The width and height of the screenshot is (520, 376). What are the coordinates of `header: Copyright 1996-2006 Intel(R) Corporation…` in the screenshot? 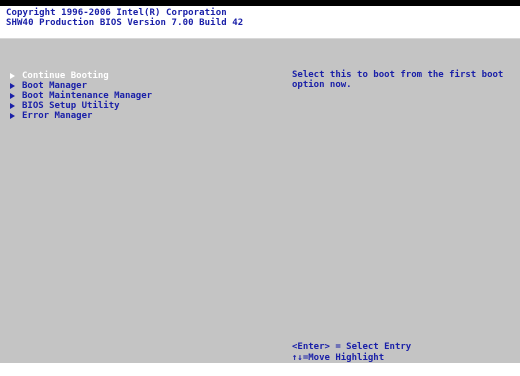 It's located at (260, 22).